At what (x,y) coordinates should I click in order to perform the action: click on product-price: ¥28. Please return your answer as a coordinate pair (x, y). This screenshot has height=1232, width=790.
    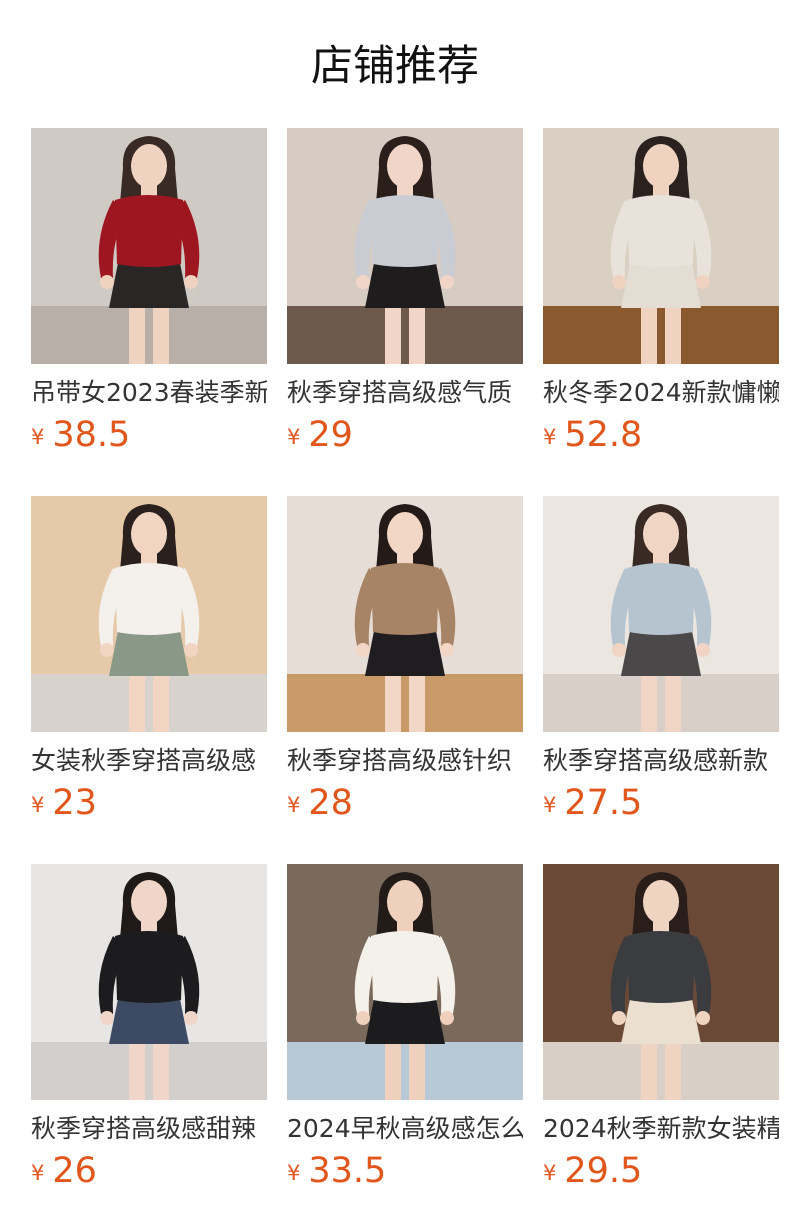
    Looking at the image, I should click on (405, 803).